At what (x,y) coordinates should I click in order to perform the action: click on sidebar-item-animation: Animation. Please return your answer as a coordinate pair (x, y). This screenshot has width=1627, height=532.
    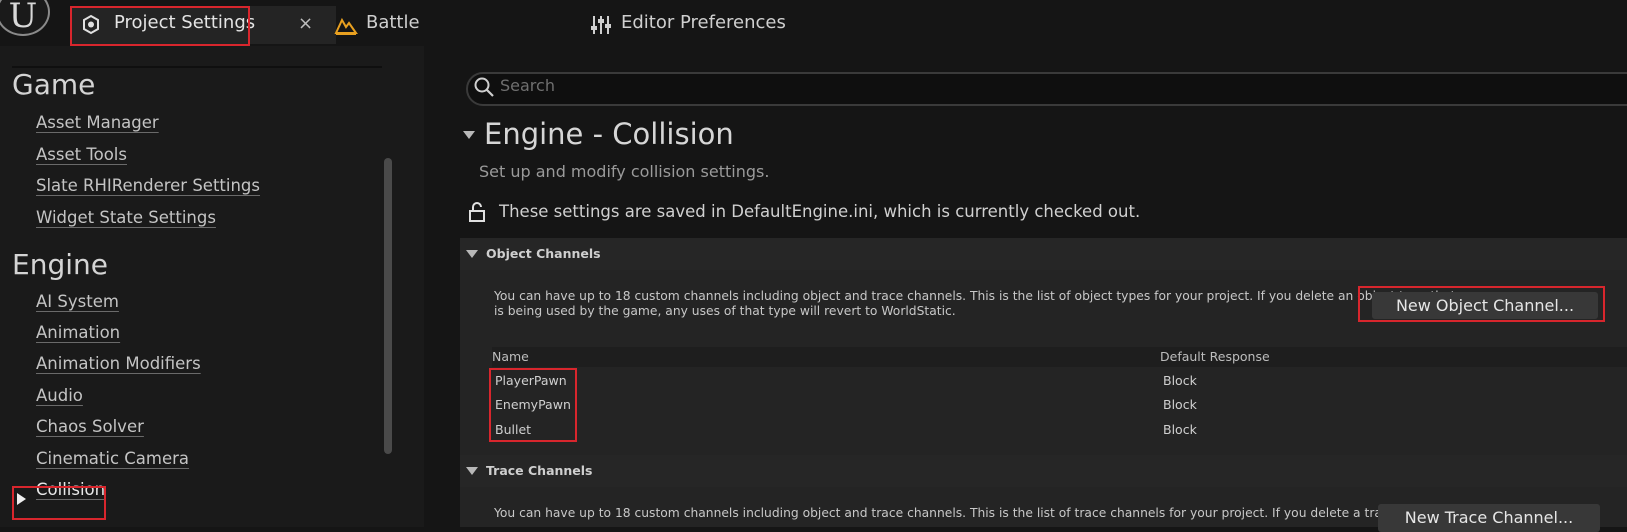
    Looking at the image, I should click on (78, 332).